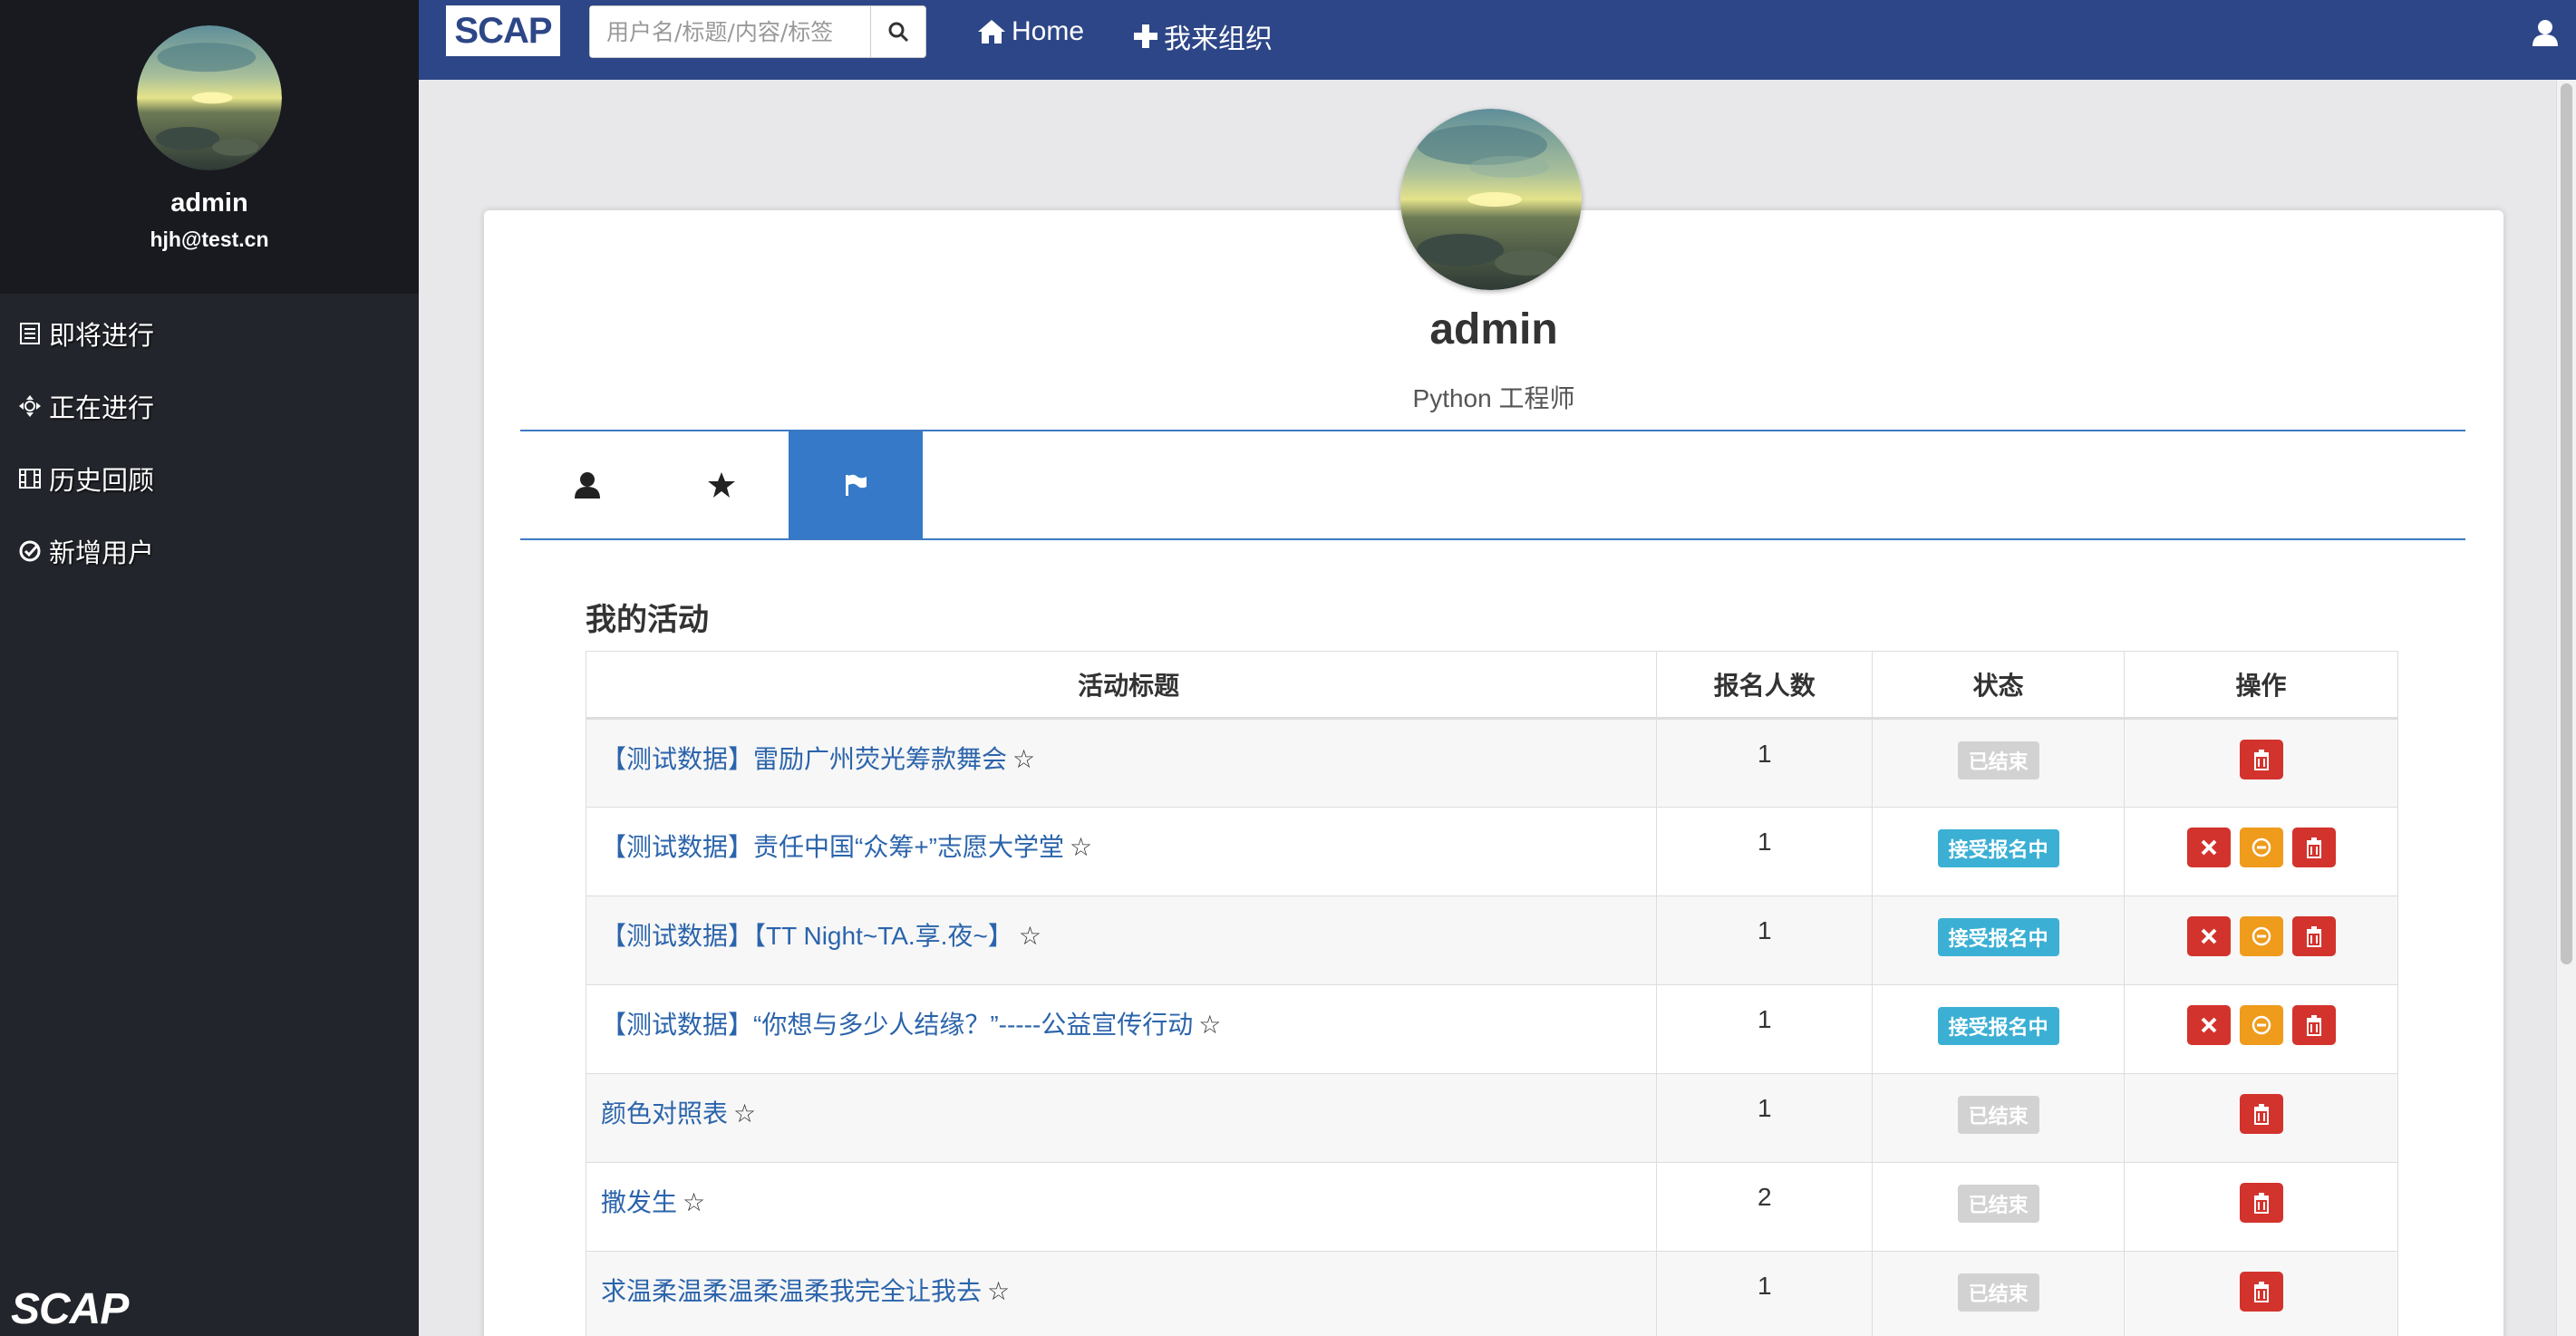 This screenshot has height=1336, width=2576. Describe the element at coordinates (791, 1291) in the screenshot. I see `activity-title-link: 求温柔温柔温柔温柔我完全让我去` at that location.